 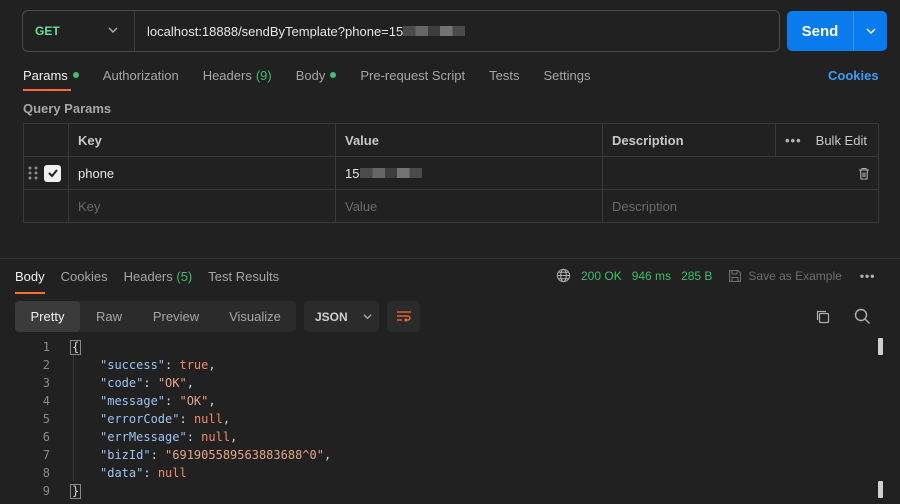 I want to click on tab-pre-request-label: Pre-request Script, so click(x=413, y=75).